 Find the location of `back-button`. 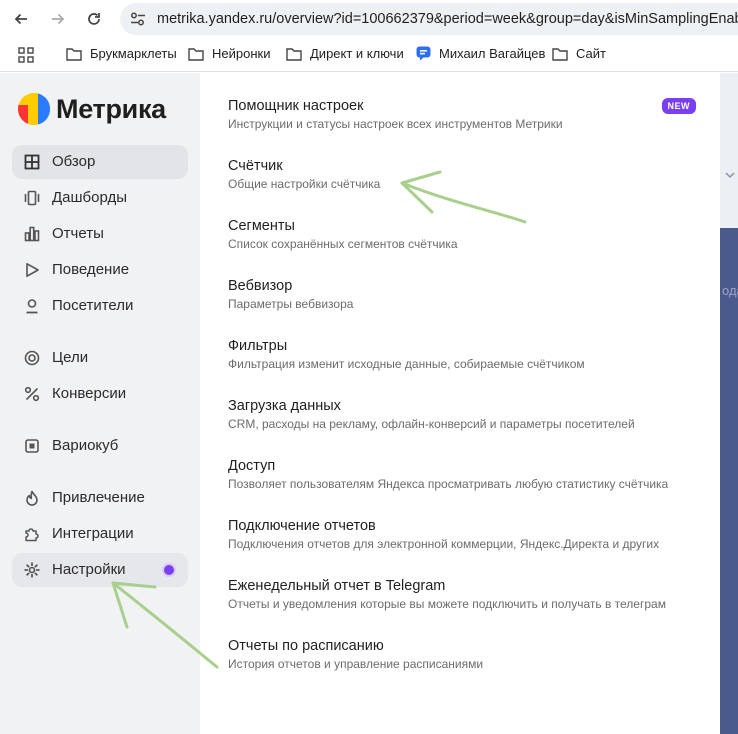

back-button is located at coordinates (21, 19).